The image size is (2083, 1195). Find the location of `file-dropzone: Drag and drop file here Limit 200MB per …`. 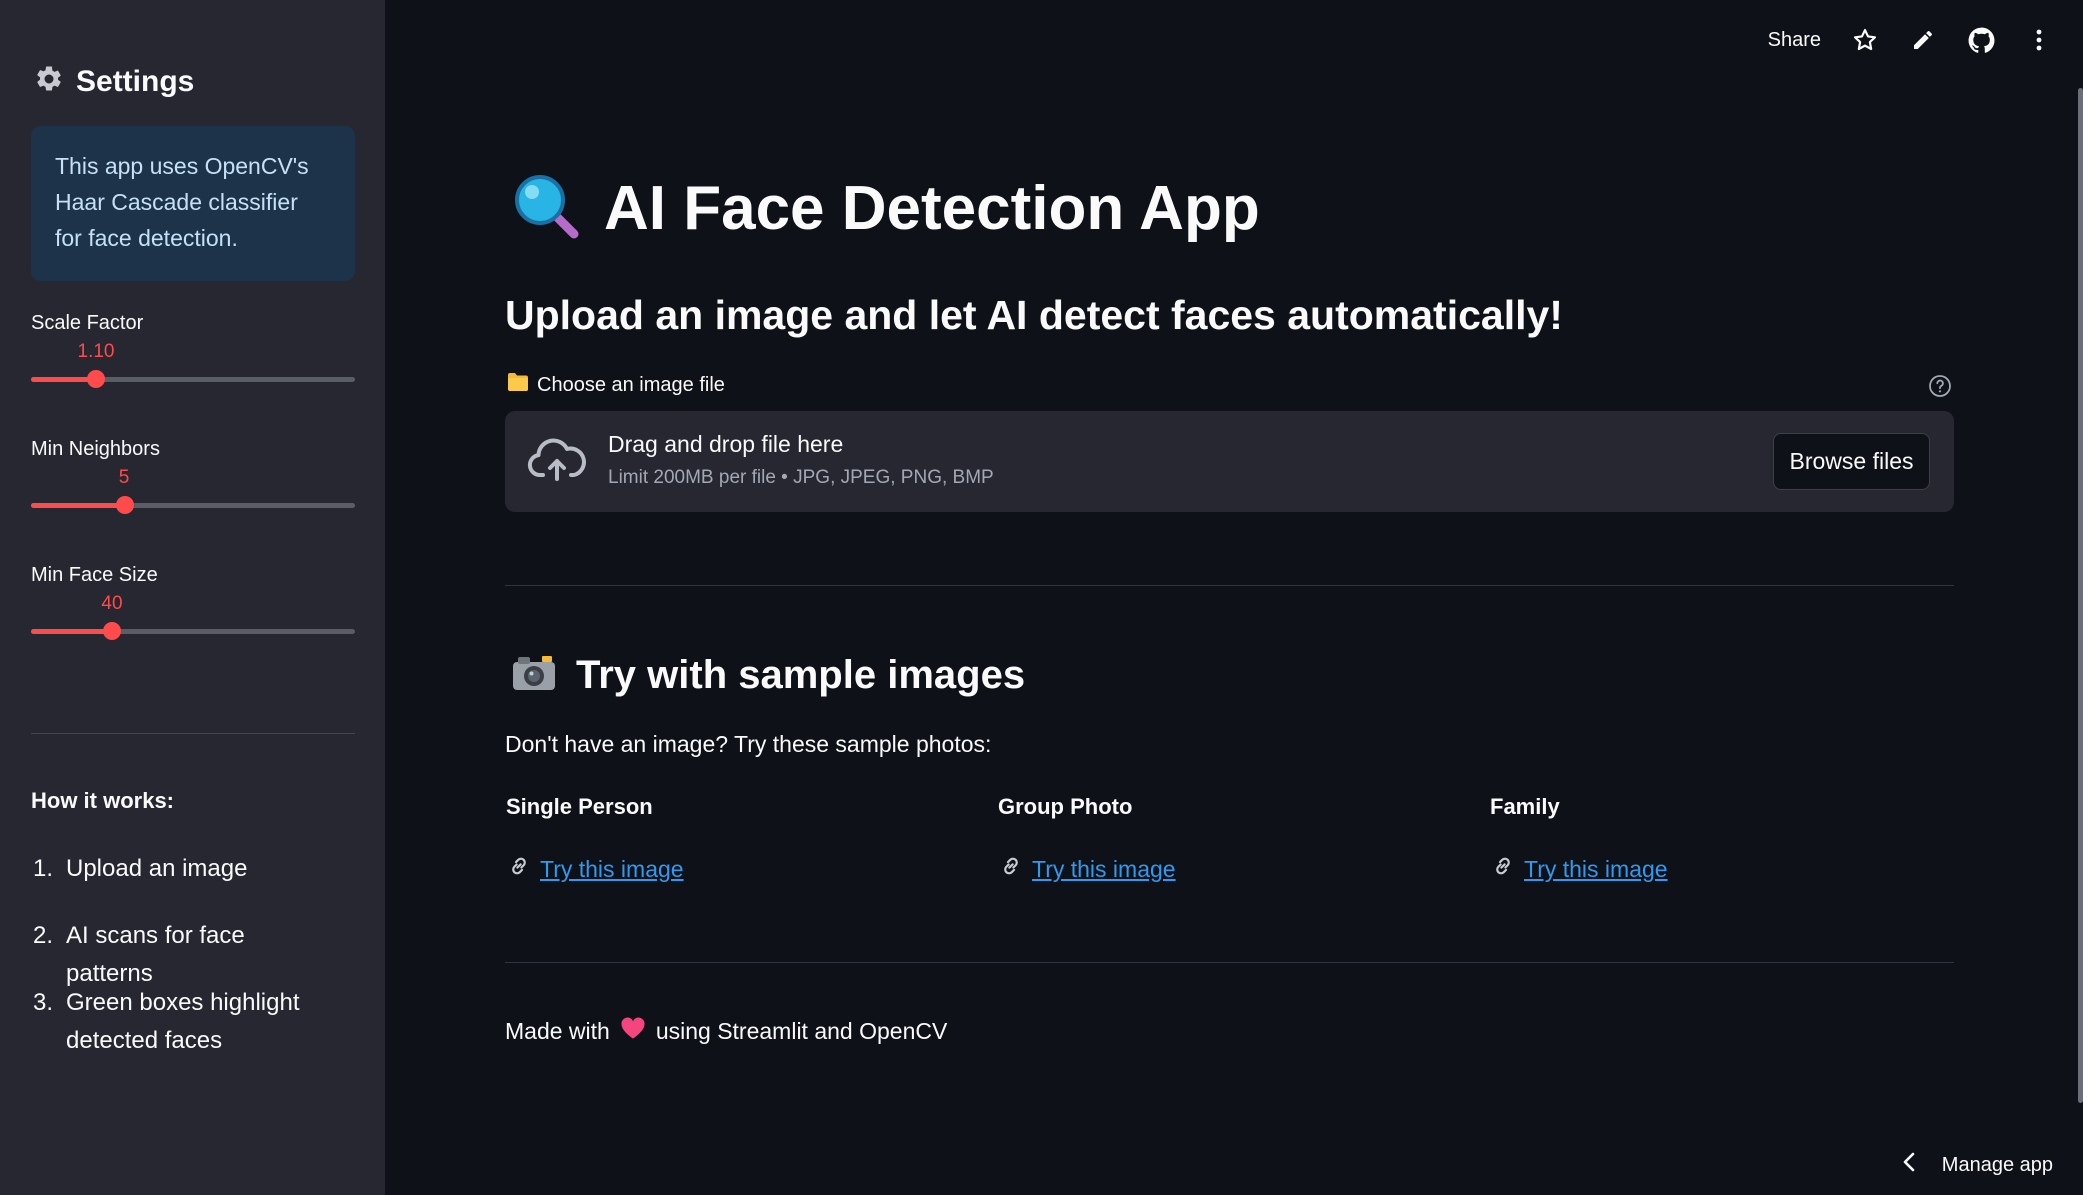

file-dropzone: Drag and drop file here Limit 200MB per … is located at coordinates (1229, 461).